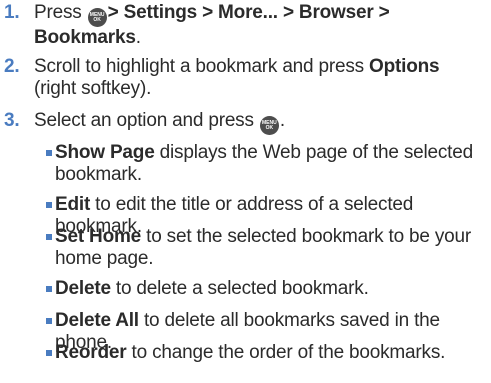  I want to click on step-text-post: (right softkey)., so click(93, 88).